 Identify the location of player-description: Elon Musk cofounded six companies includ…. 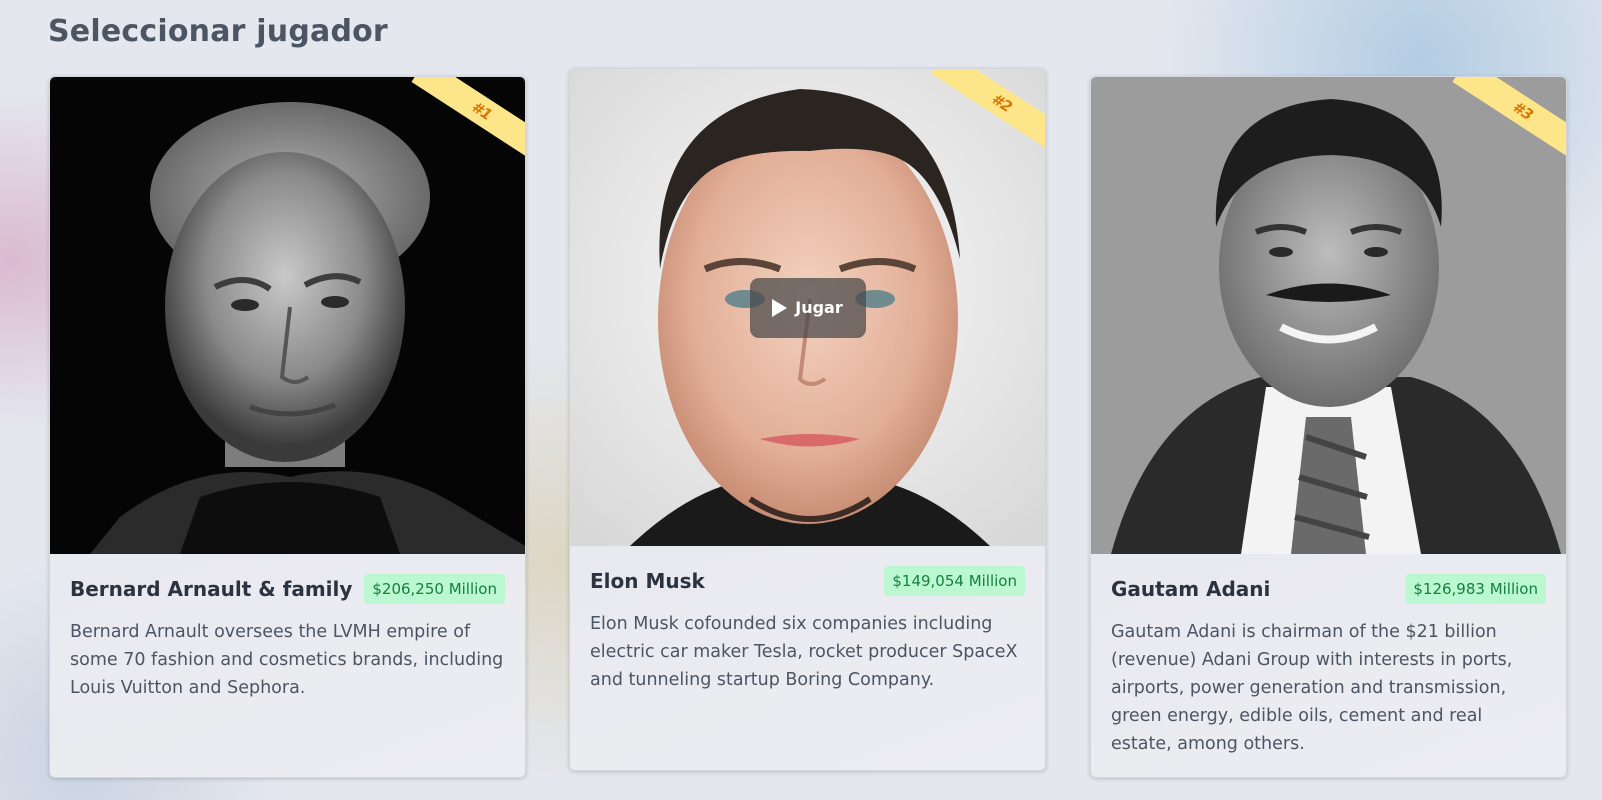
(804, 652).